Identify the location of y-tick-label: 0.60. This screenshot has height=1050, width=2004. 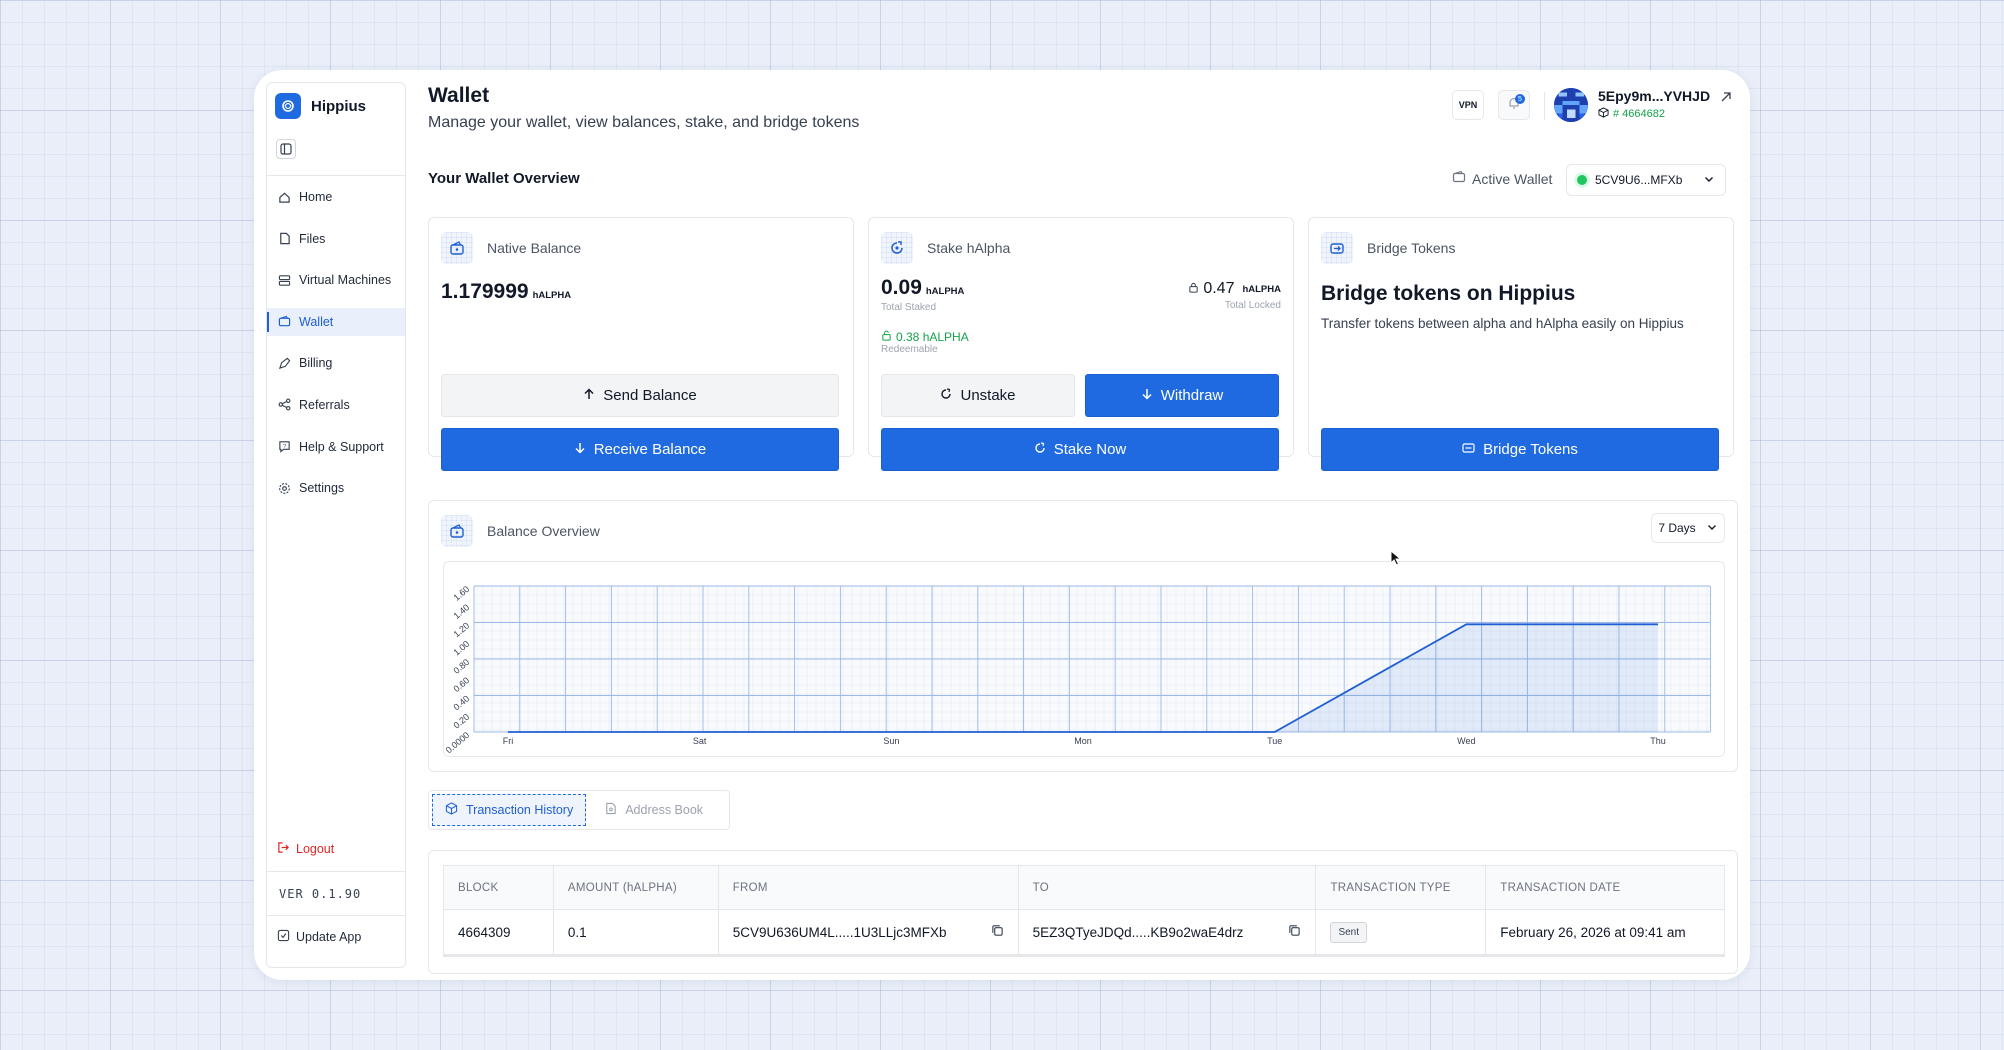
(461, 684).